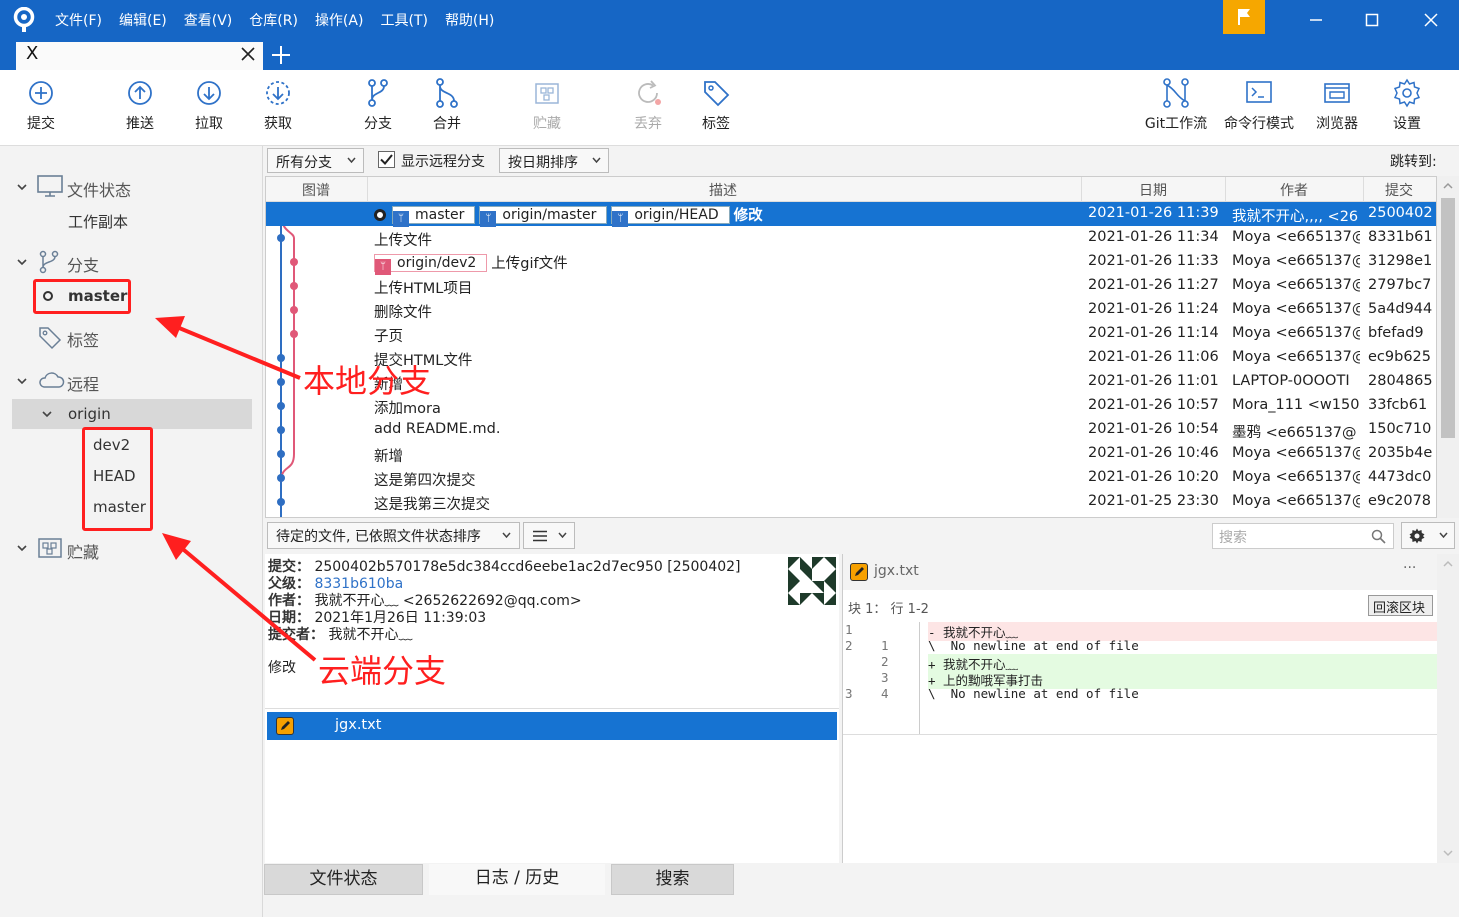 Image resolution: width=1459 pixels, height=917 pixels. I want to click on push-button: 推送, so click(140, 104).